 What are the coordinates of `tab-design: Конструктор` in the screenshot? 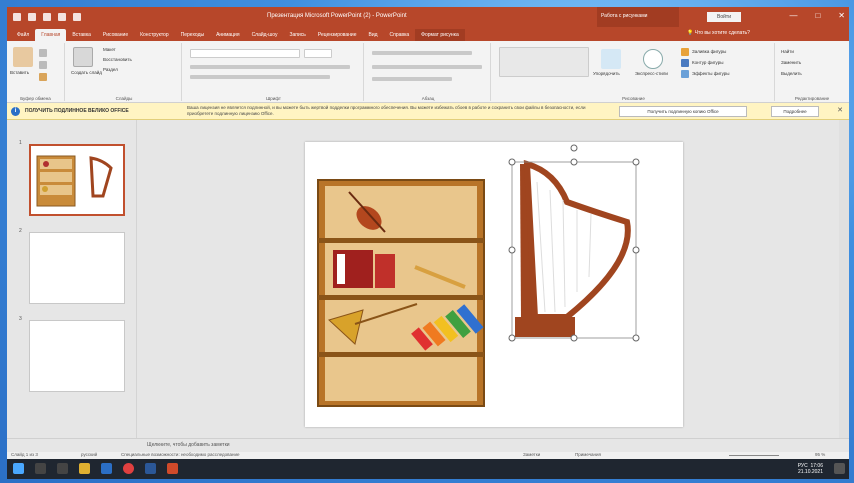 It's located at (154, 35).